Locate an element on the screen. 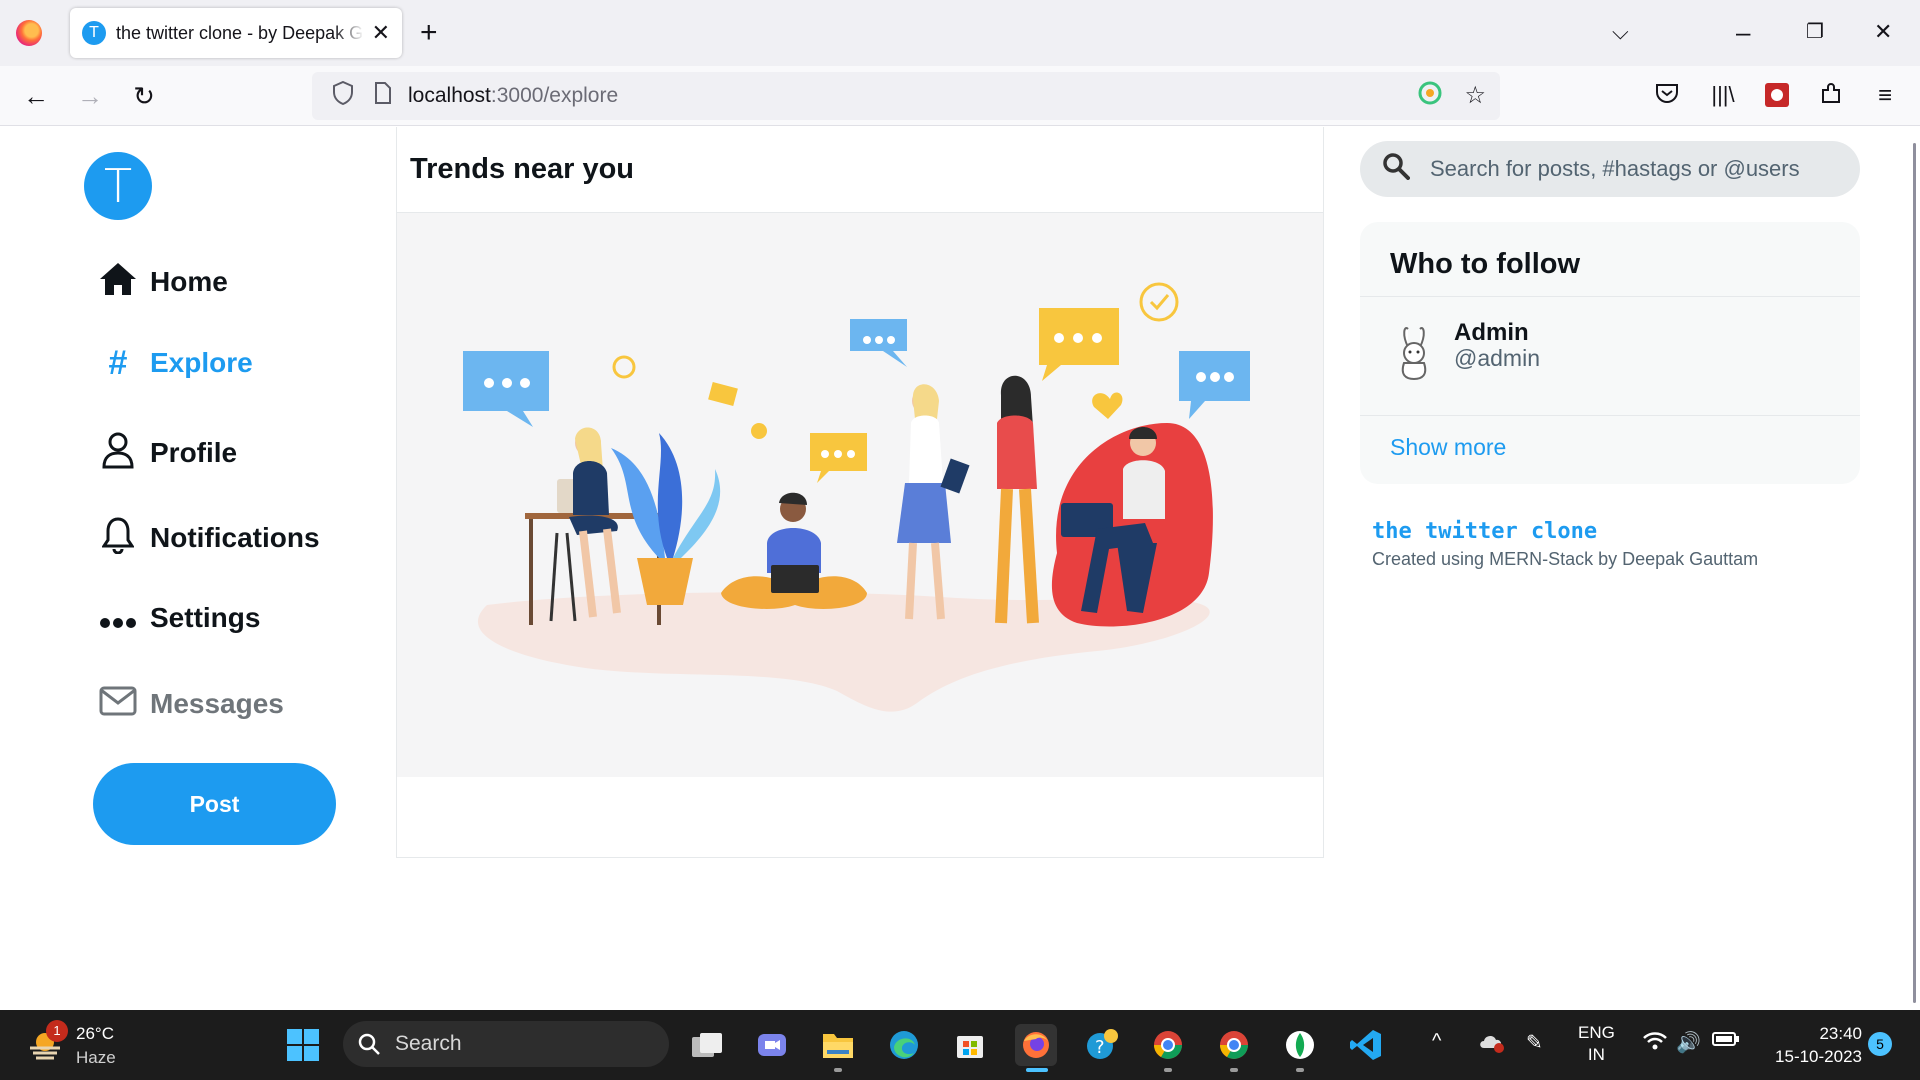 This screenshot has width=1920, height=1080. search-bar is located at coordinates (1610, 169).